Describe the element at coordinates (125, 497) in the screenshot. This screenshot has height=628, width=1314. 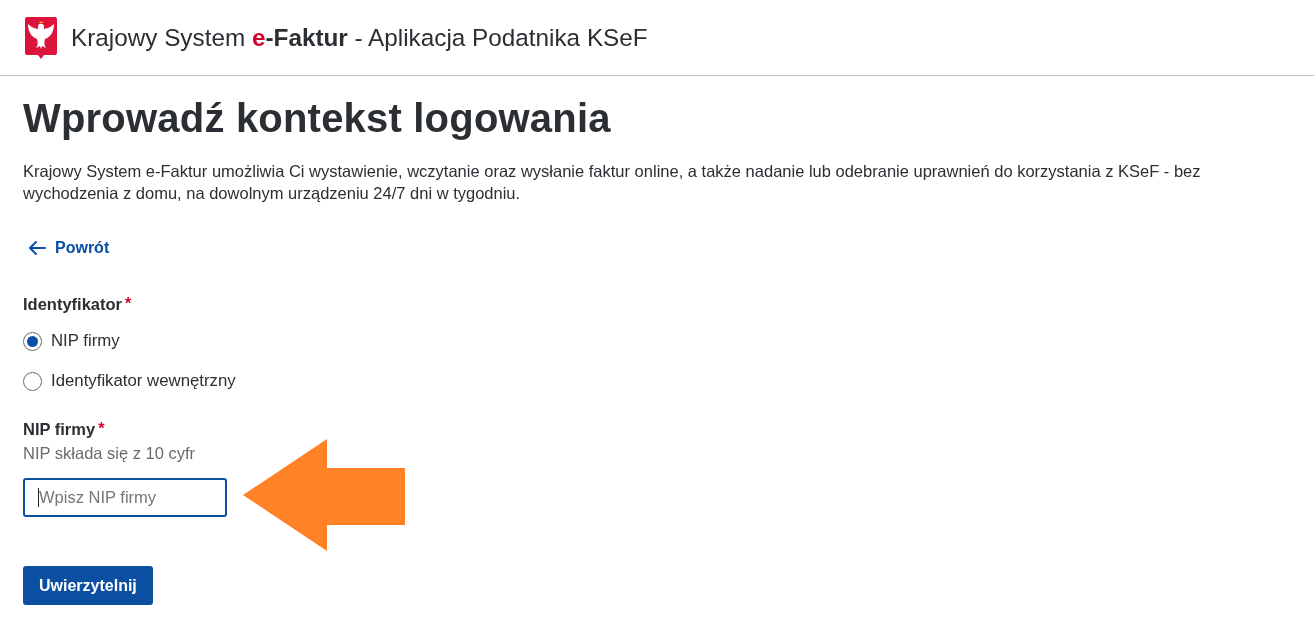
I see `nip-input-field: Wpisz NIP firmy` at that location.